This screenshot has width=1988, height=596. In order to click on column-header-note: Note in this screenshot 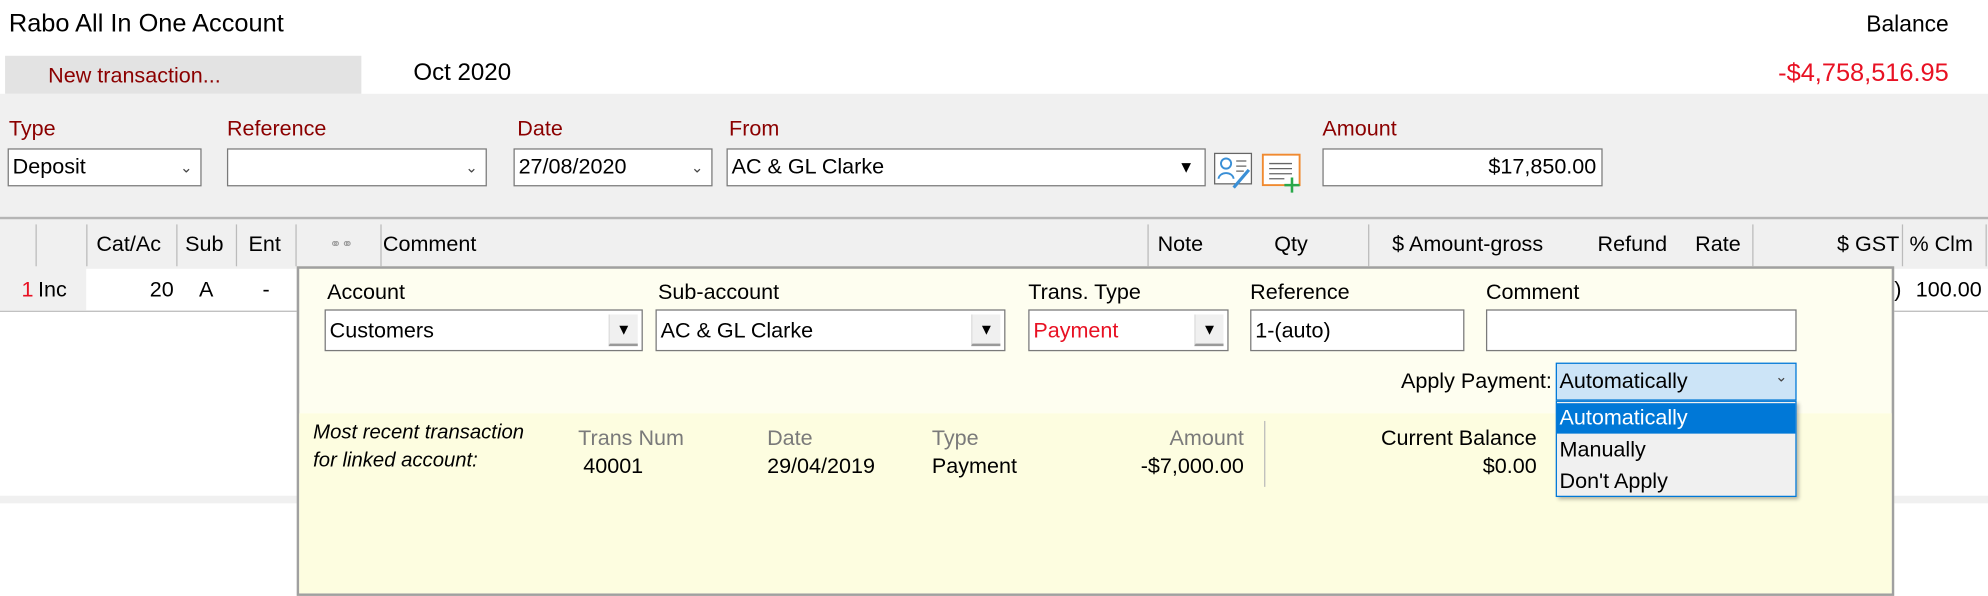, I will do `click(1181, 244)`.